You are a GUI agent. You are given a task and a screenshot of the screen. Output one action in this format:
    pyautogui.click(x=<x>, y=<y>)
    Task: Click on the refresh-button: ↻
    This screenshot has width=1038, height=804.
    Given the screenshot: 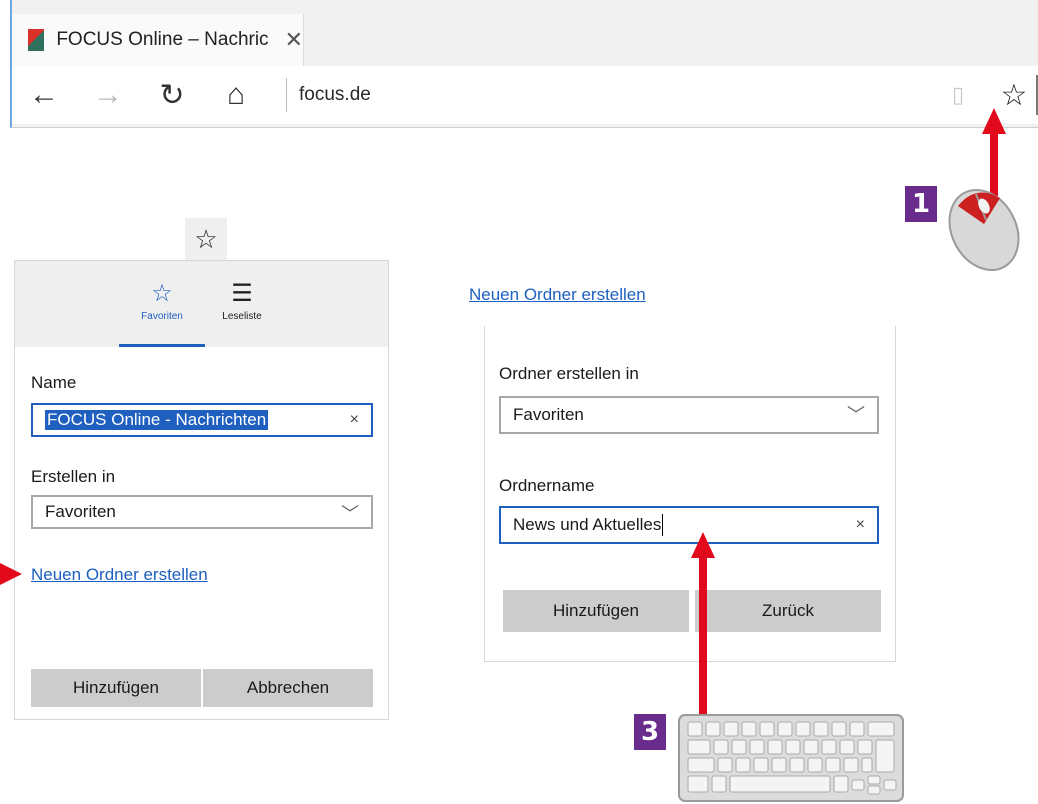 What is the action you would take?
    pyautogui.click(x=172, y=95)
    